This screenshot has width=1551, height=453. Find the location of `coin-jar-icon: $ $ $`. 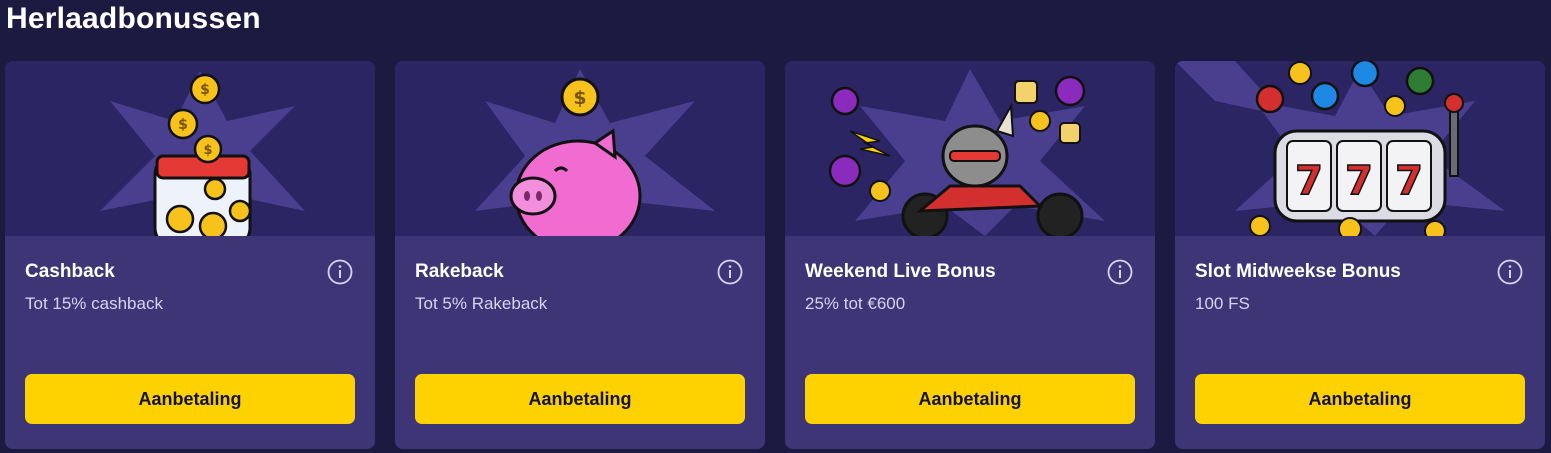

coin-jar-icon: $ $ $ is located at coordinates (202, 153).